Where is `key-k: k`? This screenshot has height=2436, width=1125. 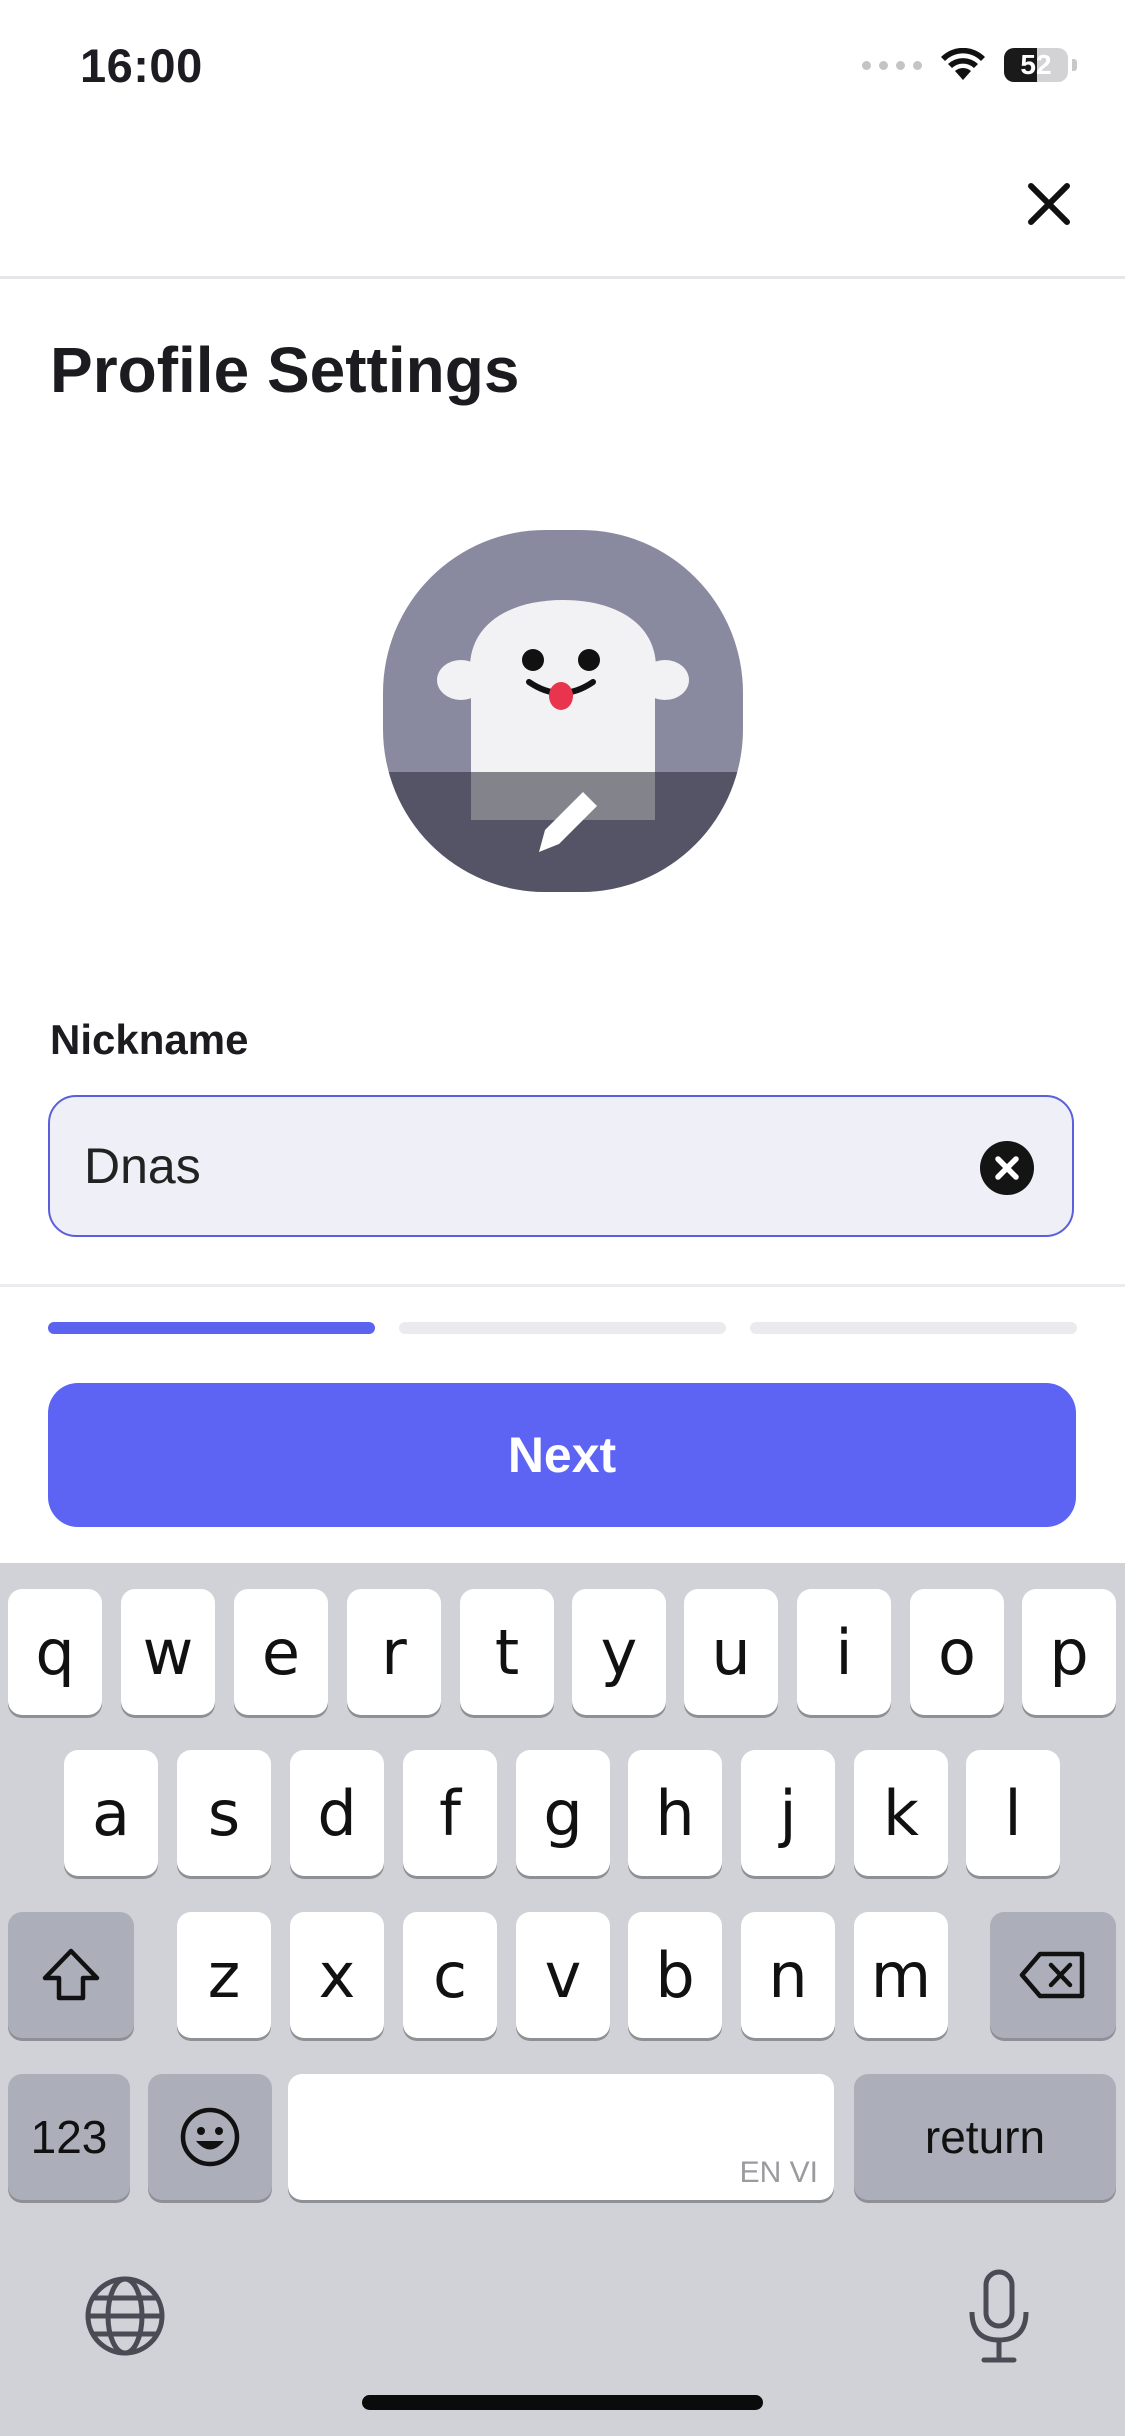
key-k: k is located at coordinates (901, 1813).